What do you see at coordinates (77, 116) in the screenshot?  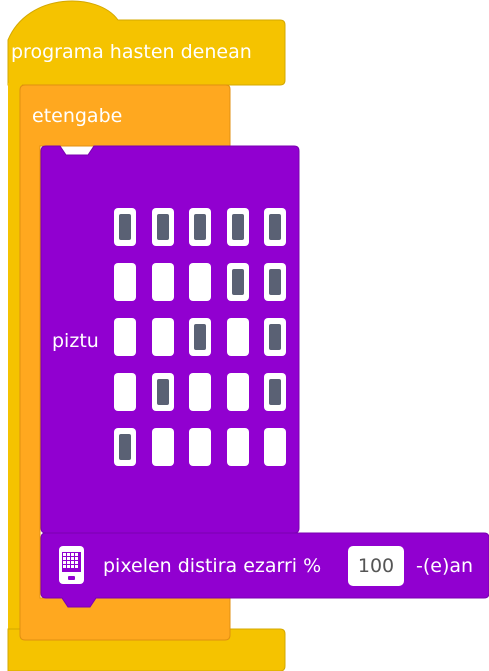 I see `forever-block-label: etengabe` at bounding box center [77, 116].